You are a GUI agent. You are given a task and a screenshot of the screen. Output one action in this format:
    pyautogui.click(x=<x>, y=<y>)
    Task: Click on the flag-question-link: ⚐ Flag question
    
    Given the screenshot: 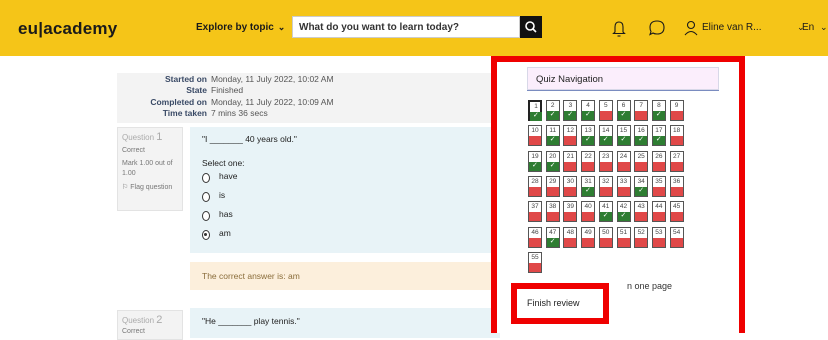 What is the action you would take?
    pyautogui.click(x=150, y=188)
    